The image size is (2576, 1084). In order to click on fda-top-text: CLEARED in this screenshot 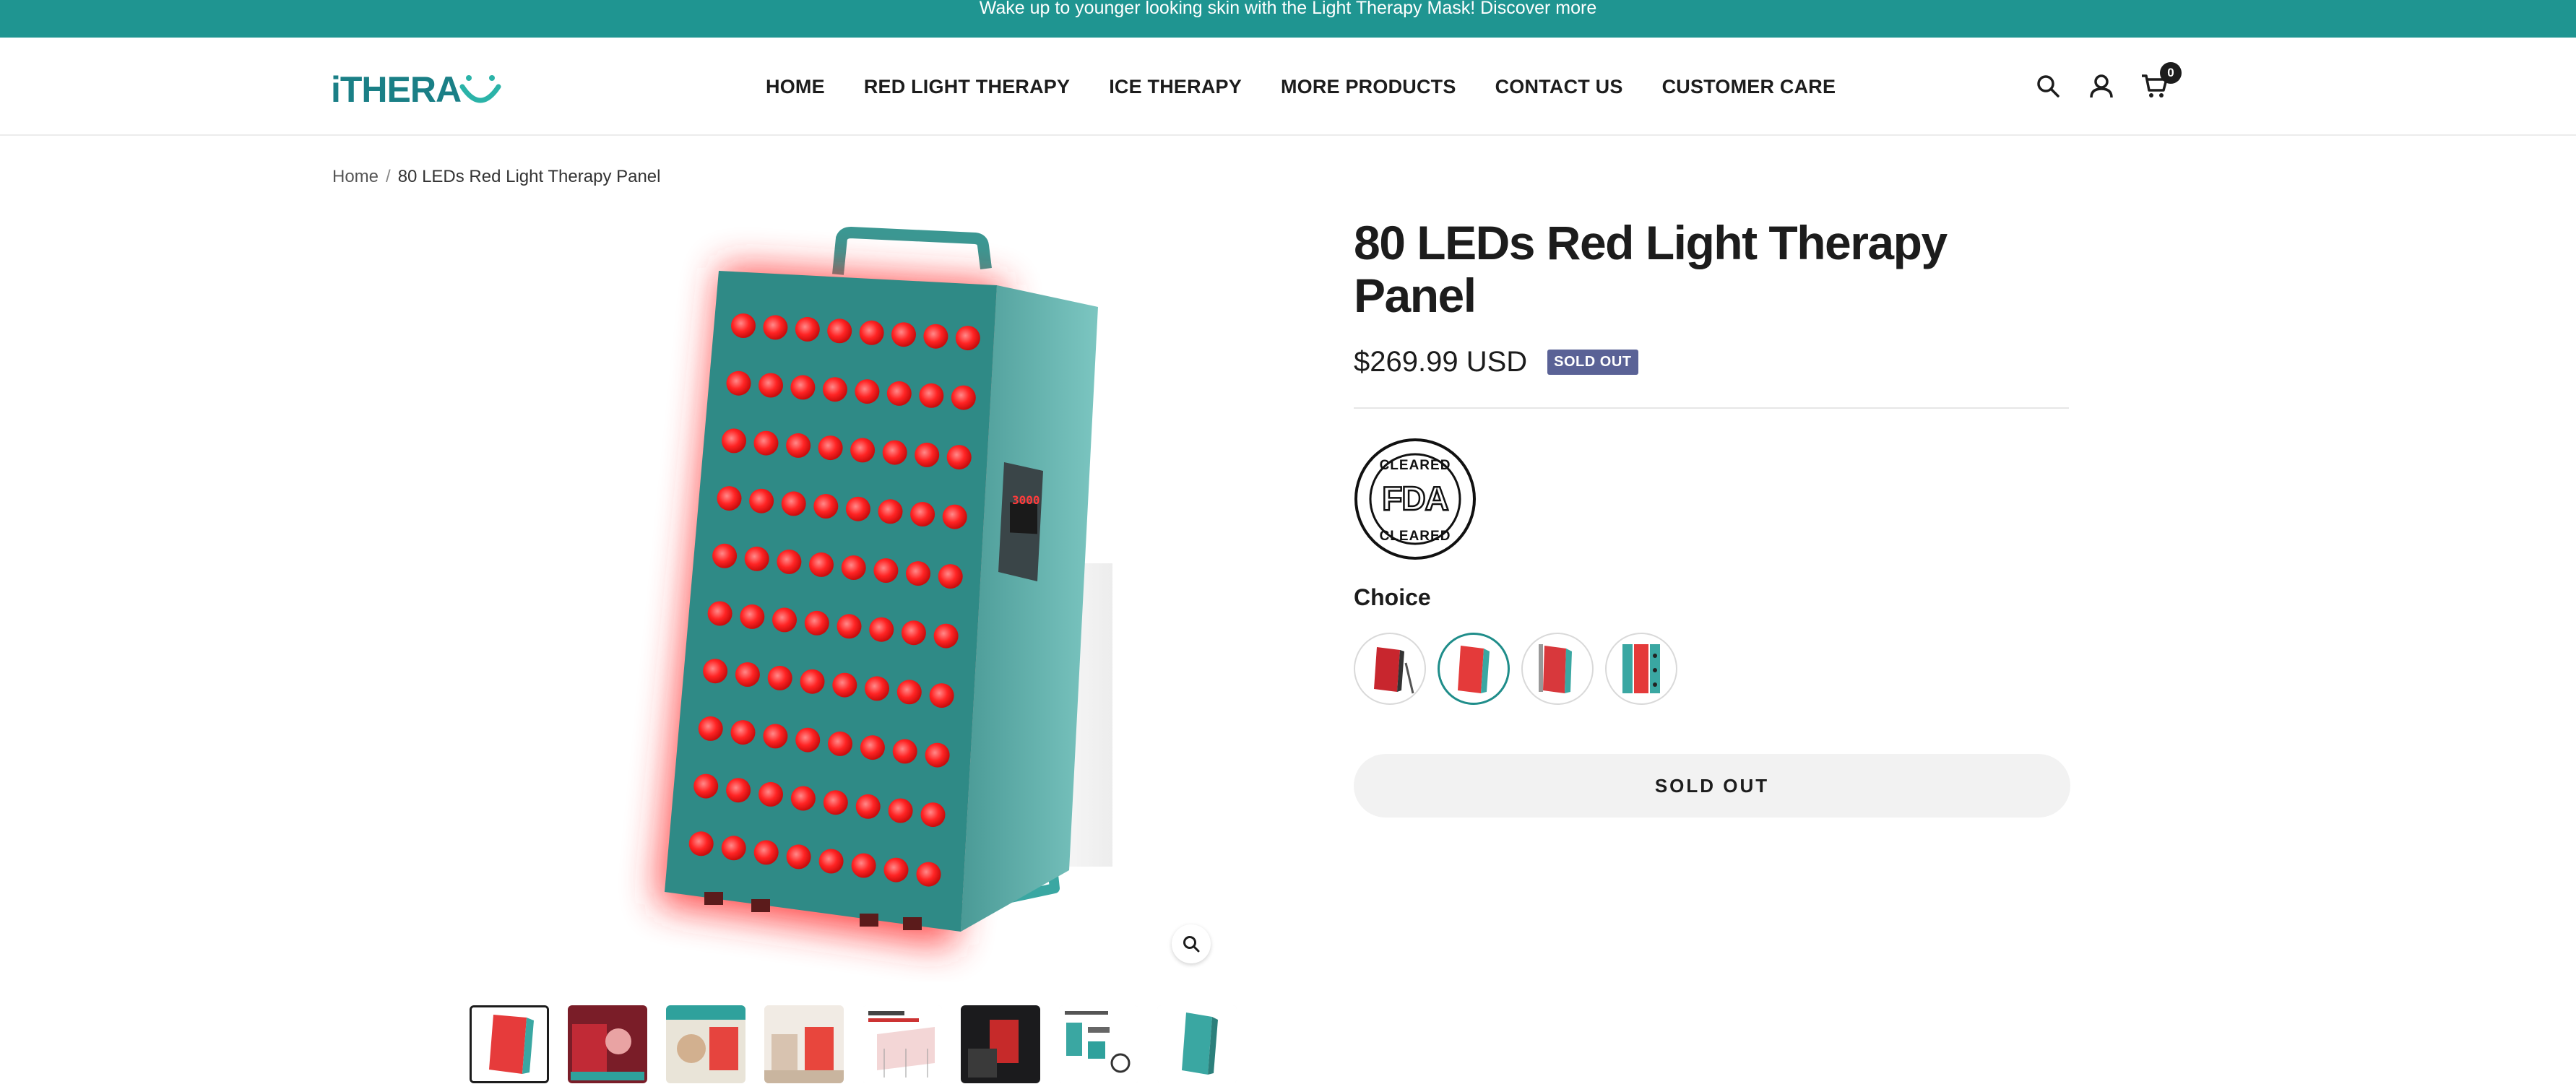, I will do `click(1416, 465)`.